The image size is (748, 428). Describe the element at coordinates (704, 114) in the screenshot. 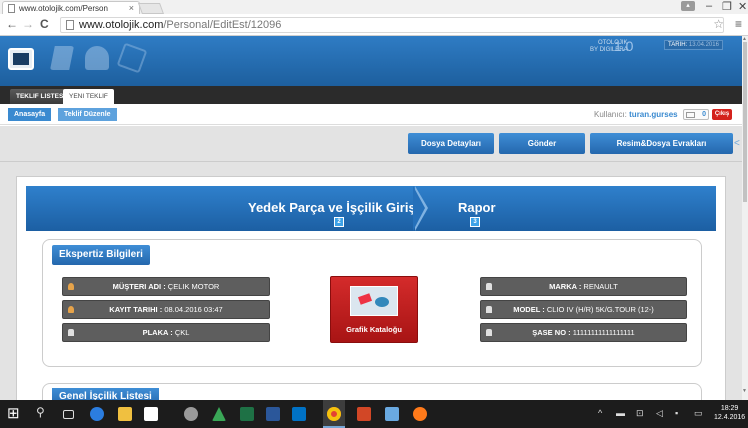

I see `mail-count: 0` at that location.